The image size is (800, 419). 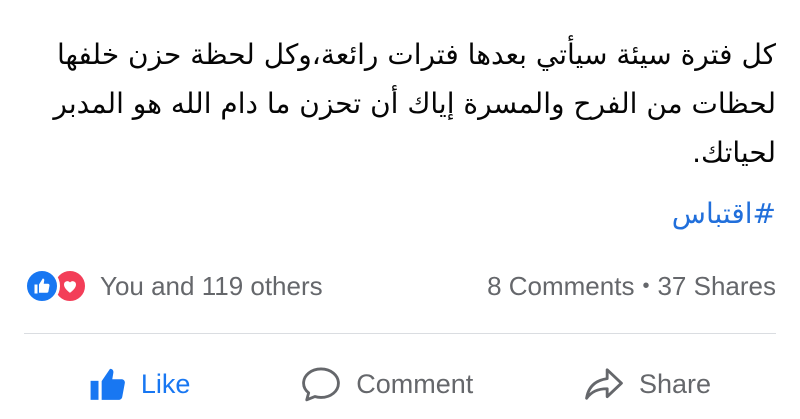 What do you see at coordinates (675, 383) in the screenshot?
I see `share-button-label: Share` at bounding box center [675, 383].